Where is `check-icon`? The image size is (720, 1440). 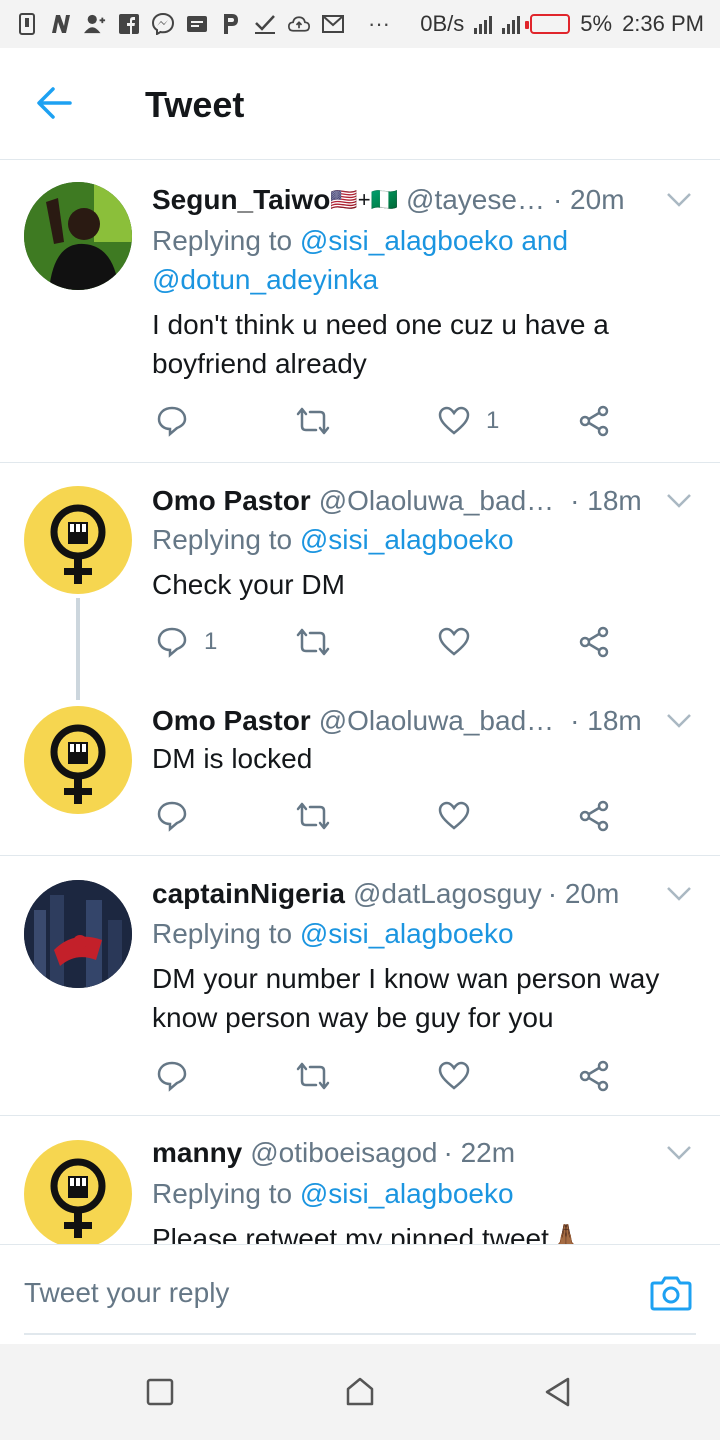
check-icon is located at coordinates (265, 24).